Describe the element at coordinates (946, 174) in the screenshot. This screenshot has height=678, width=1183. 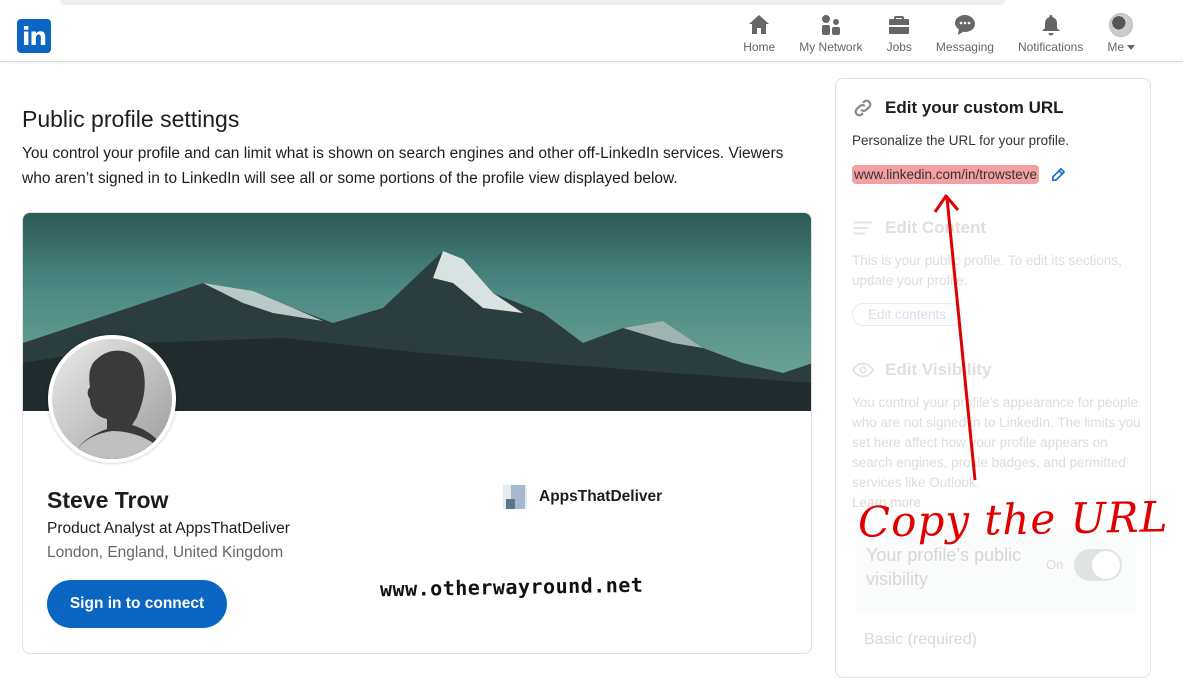
I see `custom-url-value: www.linkedin.com/in/trowsteve` at that location.